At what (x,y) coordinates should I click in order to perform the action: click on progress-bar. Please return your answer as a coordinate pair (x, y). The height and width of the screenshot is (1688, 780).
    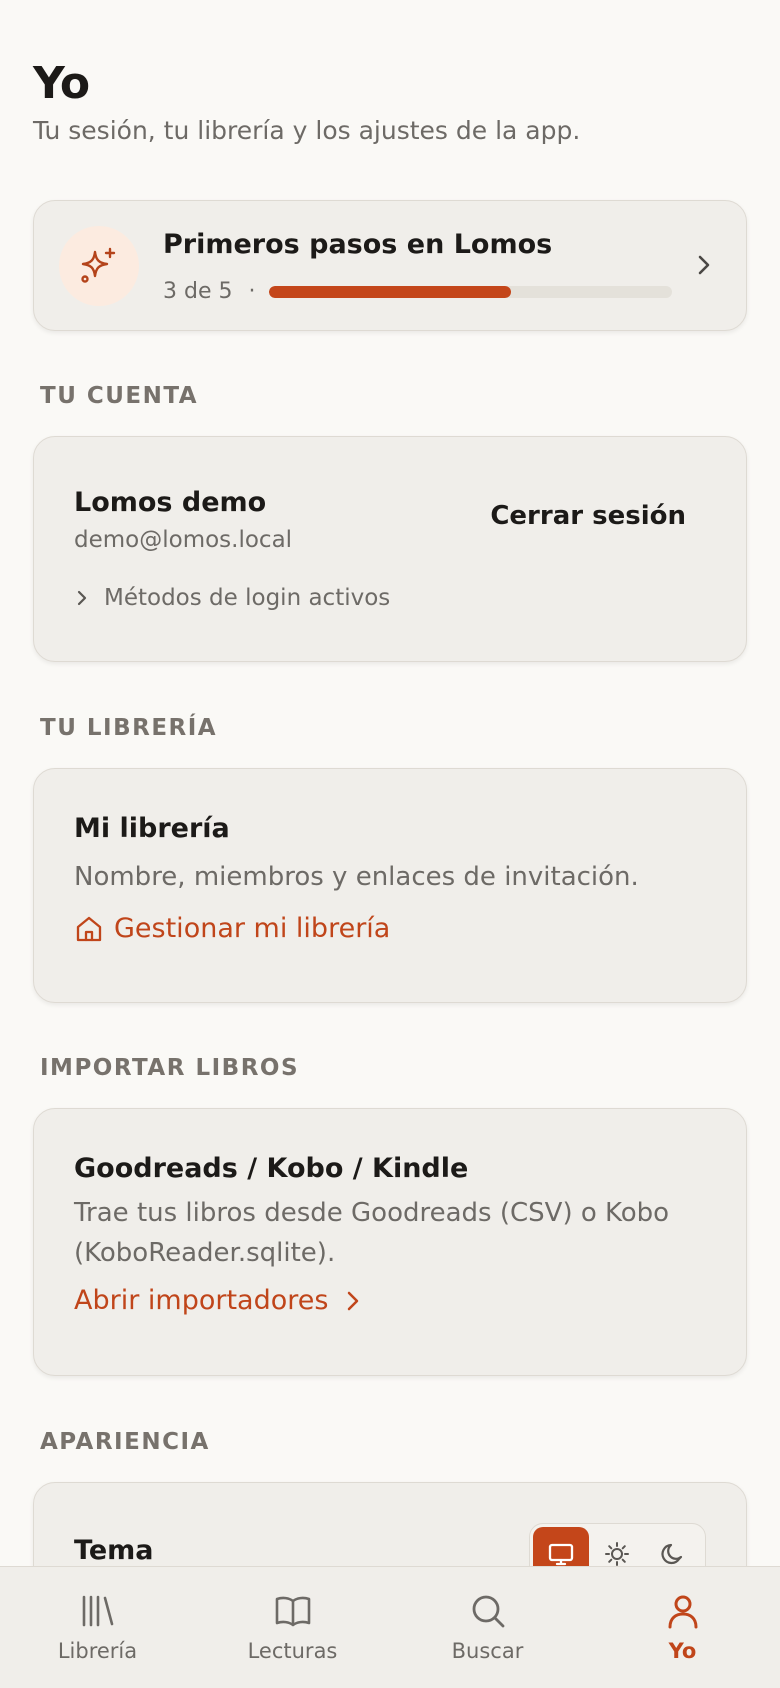
    Looking at the image, I should click on (471, 291).